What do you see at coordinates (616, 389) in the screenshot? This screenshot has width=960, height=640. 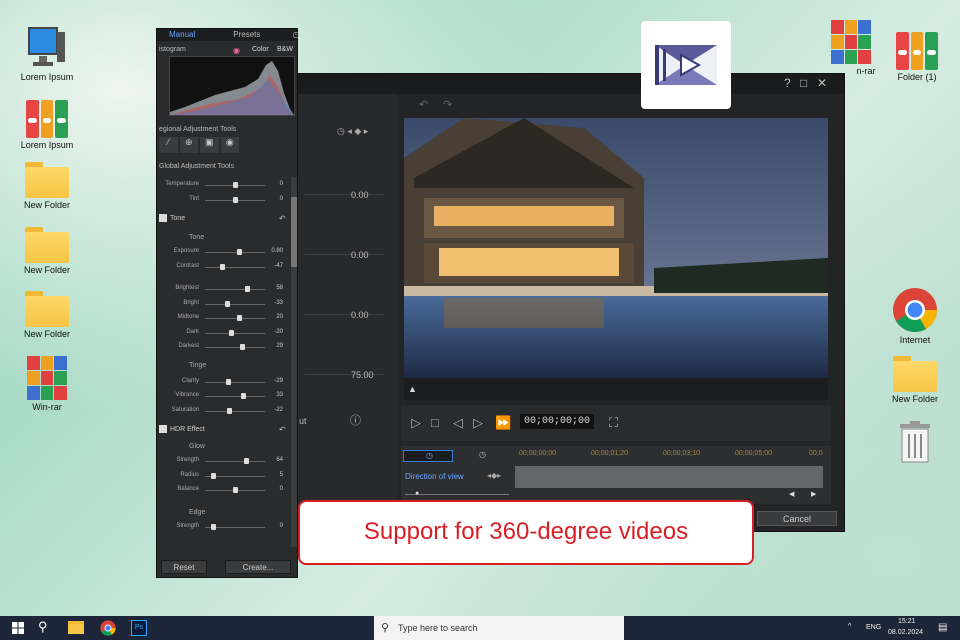 I see `scrubber-bar: ▲` at bounding box center [616, 389].